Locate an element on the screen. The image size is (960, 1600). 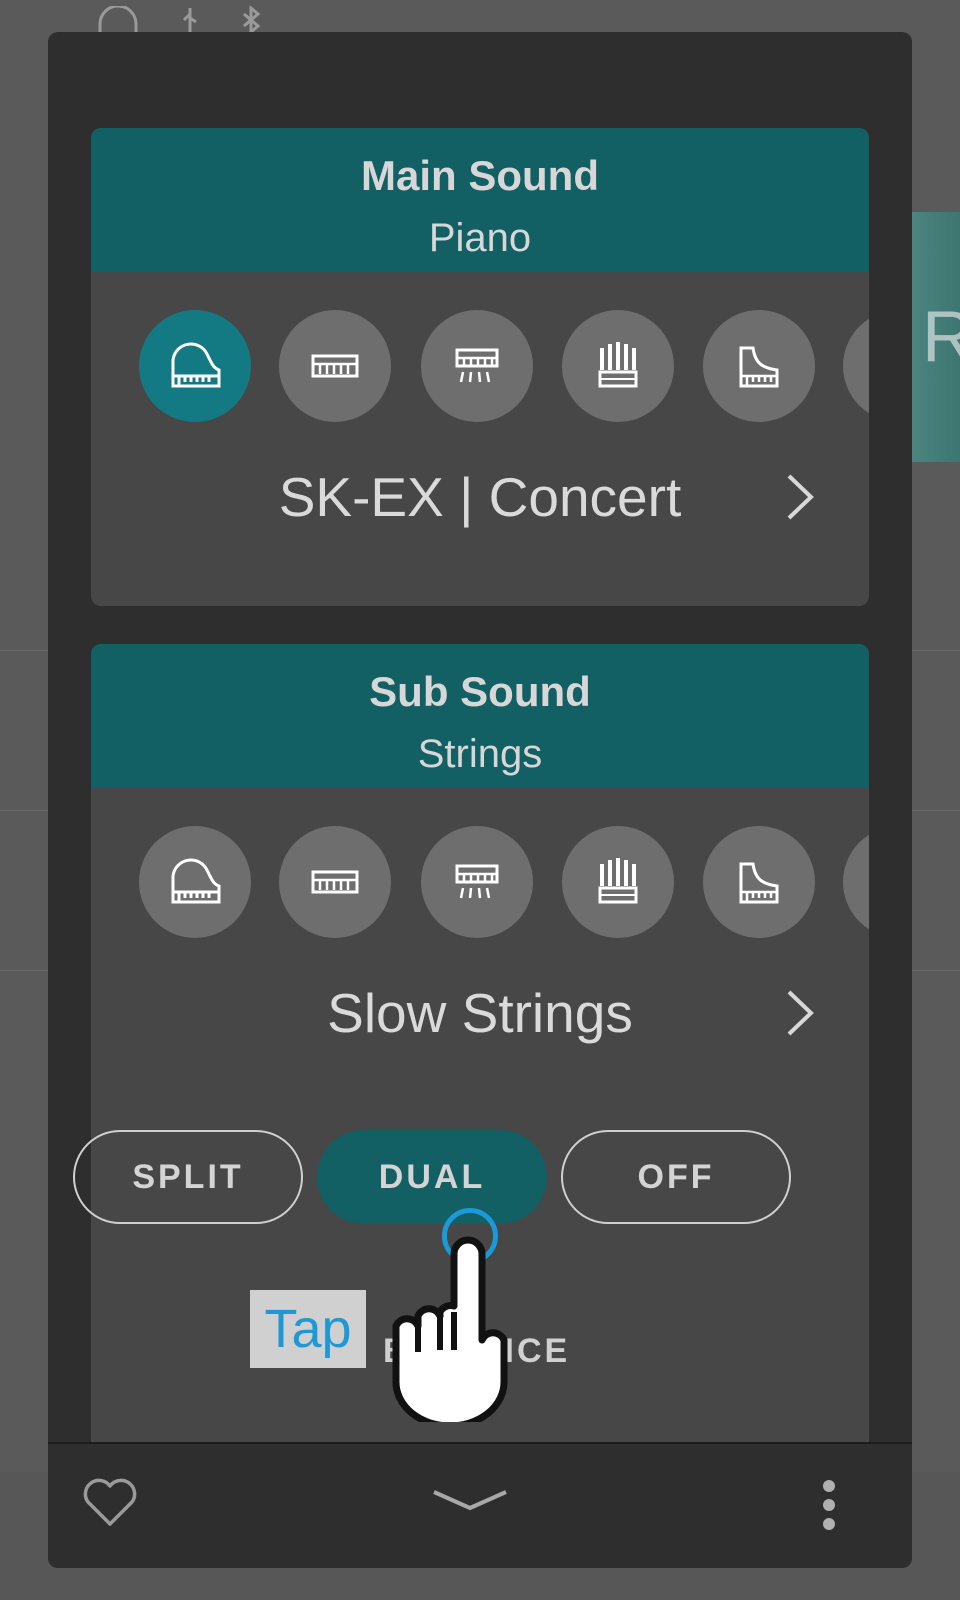
sub-sound-header: Sub Sound Strings is located at coordinates (480, 716).